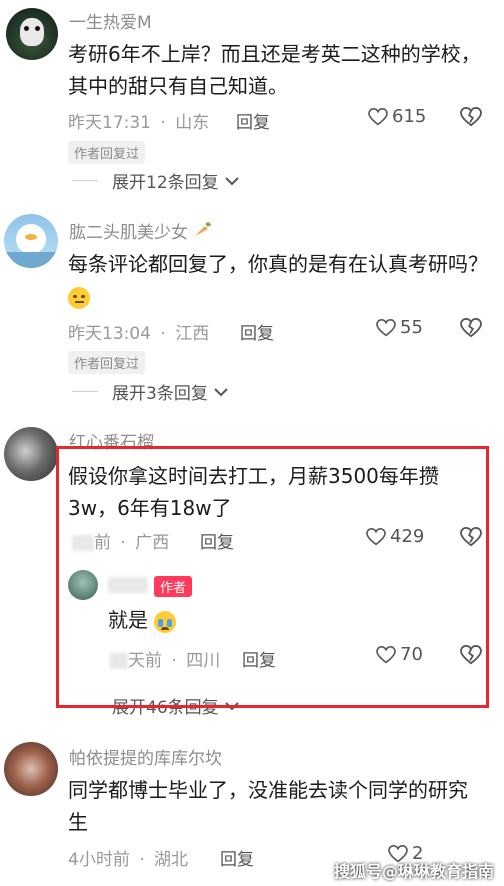 This screenshot has height=886, width=504. I want to click on comment-time: 4小时前, so click(99, 860).